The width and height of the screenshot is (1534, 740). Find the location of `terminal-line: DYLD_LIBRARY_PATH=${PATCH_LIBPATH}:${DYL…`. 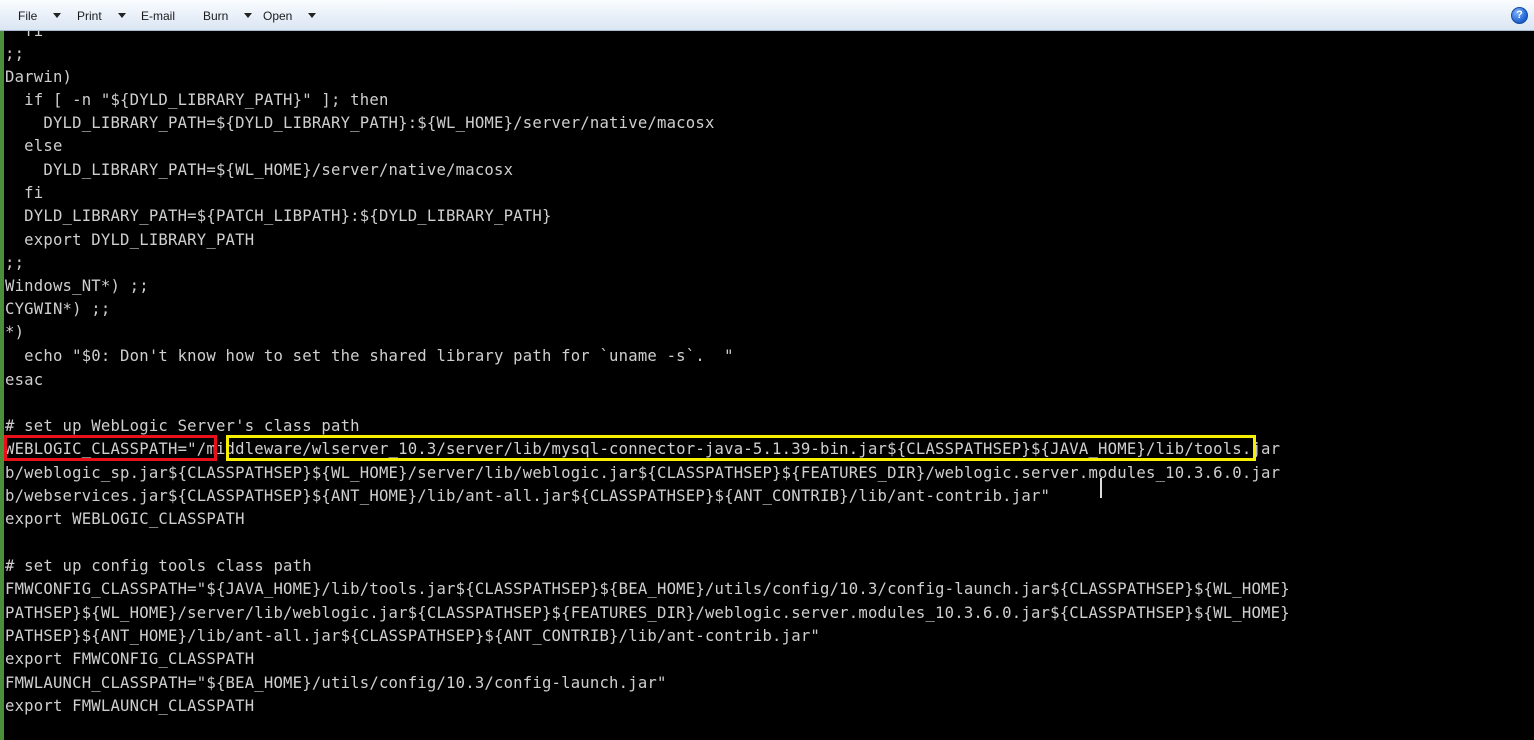

terminal-line: DYLD_LIBRARY_PATH=${PATCH_LIBPATH}:${DYL… is located at coordinates (278, 216).